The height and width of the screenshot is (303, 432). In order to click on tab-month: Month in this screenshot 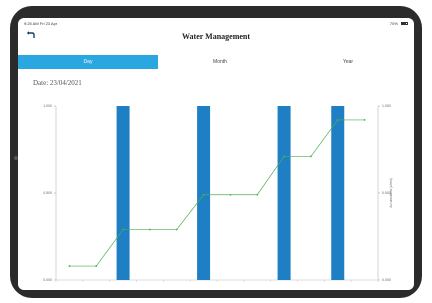, I will do `click(220, 62)`.